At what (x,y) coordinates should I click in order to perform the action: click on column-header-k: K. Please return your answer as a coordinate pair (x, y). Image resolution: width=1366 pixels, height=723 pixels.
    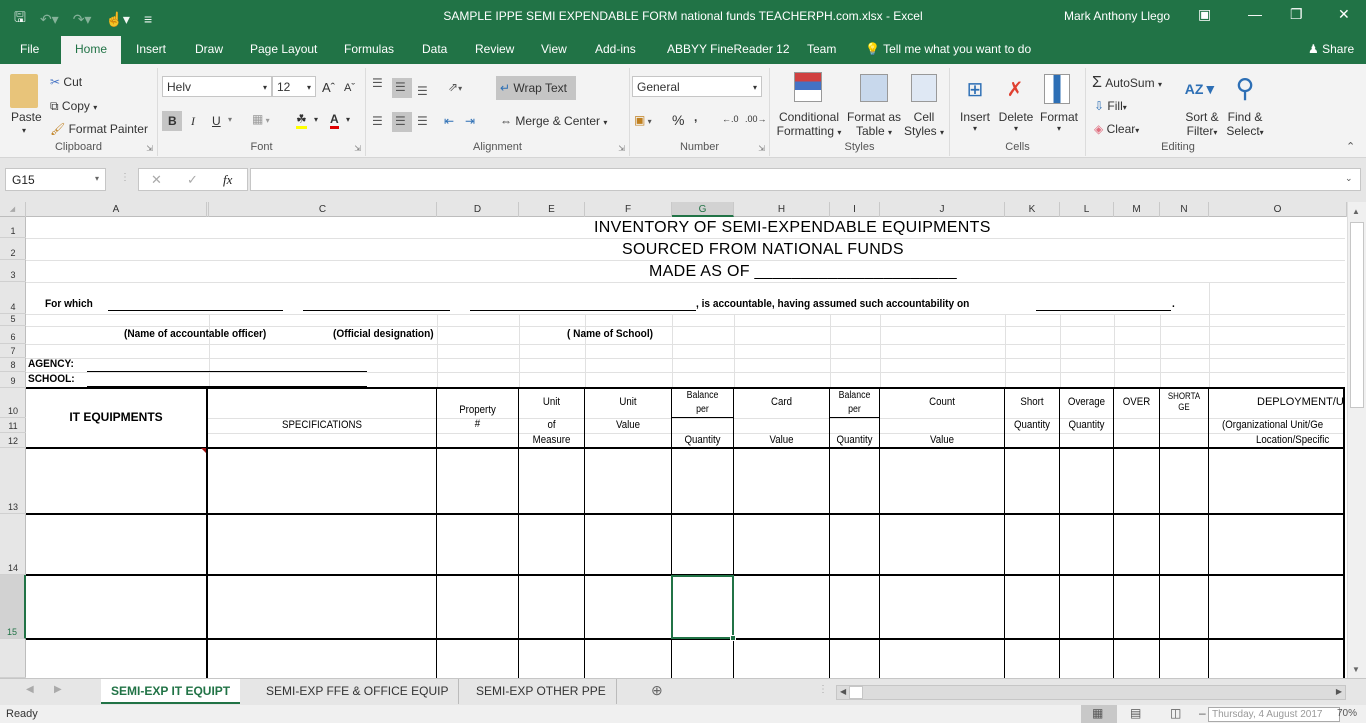
    Looking at the image, I should click on (1032, 209).